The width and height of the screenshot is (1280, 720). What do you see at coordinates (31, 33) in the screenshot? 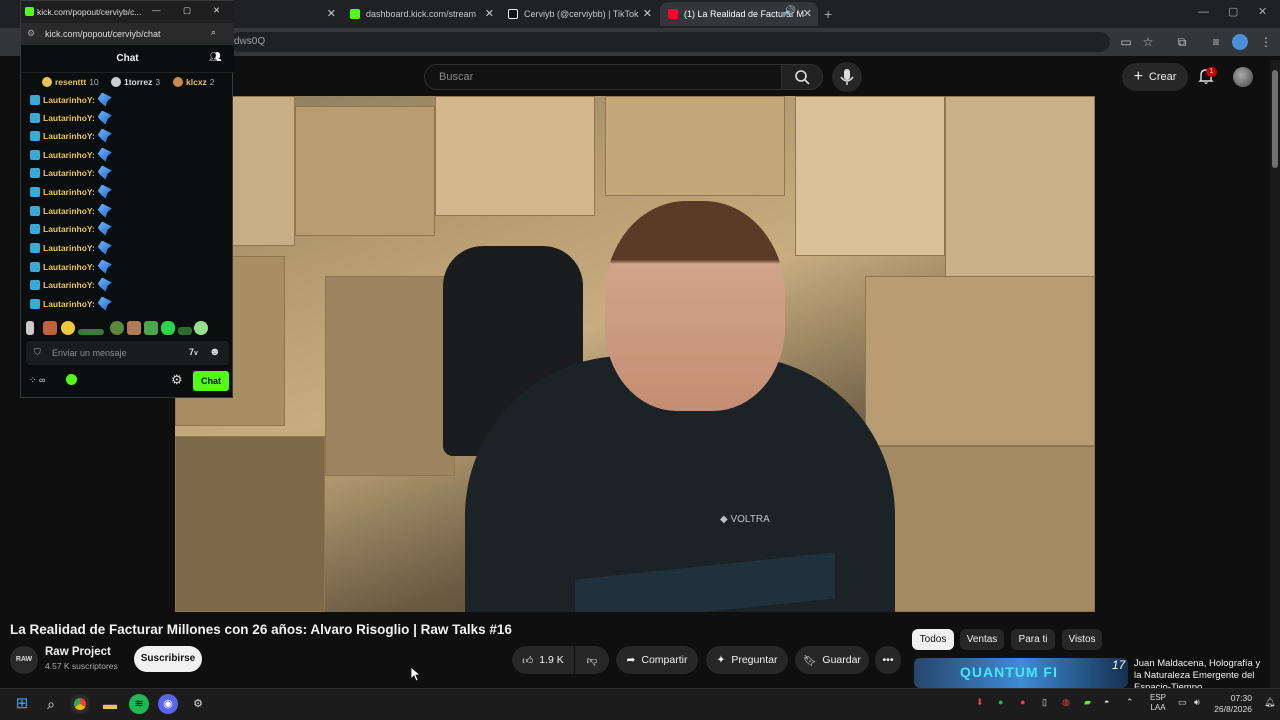
I see `site-settings-icon: ⚙` at bounding box center [31, 33].